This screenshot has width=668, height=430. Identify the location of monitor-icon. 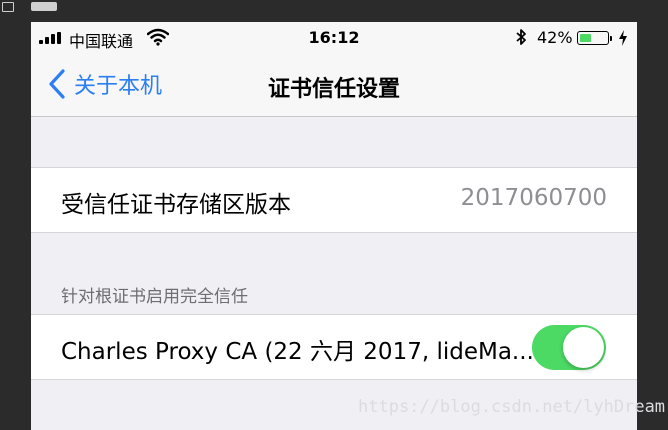
(44, 6).